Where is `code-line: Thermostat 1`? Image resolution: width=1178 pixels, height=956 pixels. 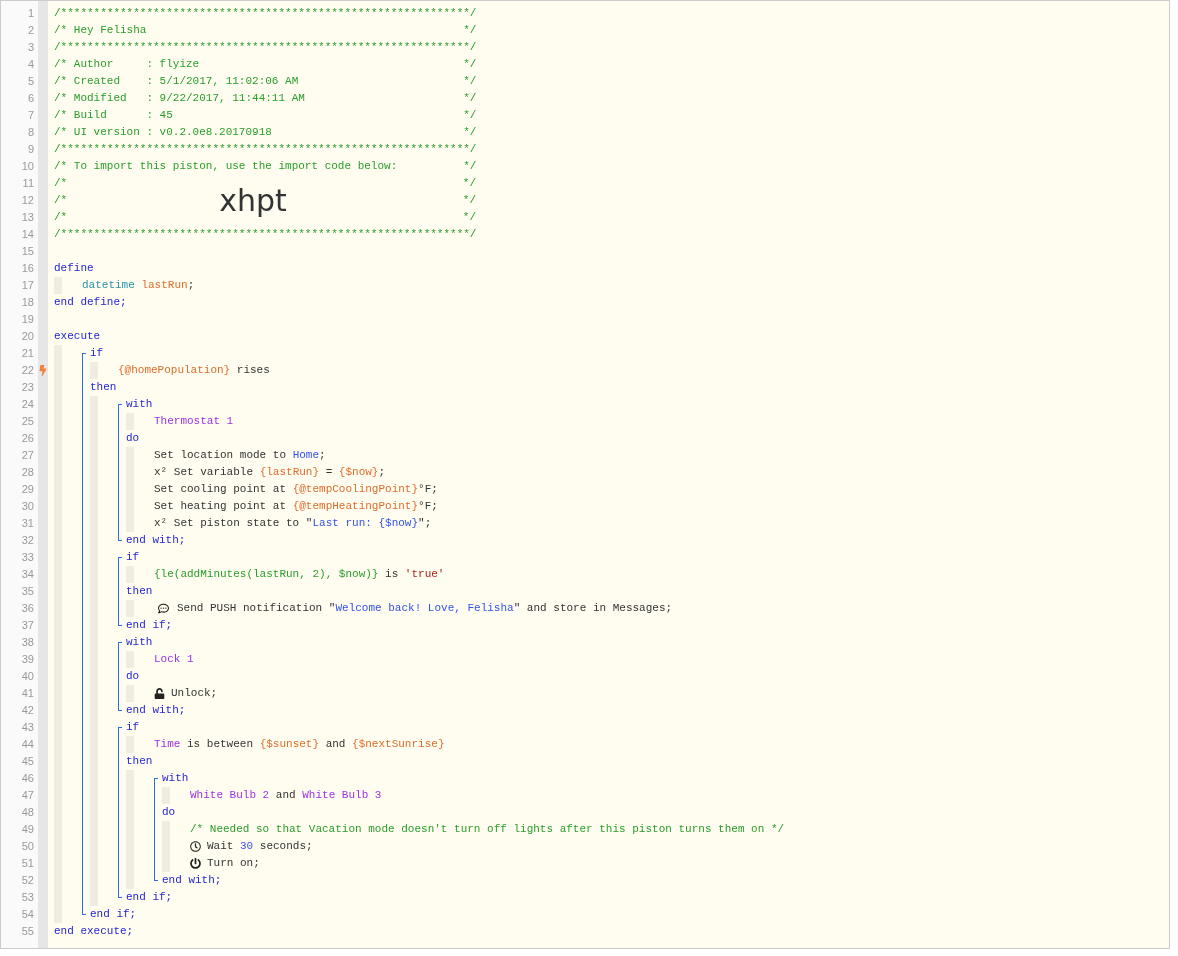
code-line: Thermostat 1 is located at coordinates (194, 422).